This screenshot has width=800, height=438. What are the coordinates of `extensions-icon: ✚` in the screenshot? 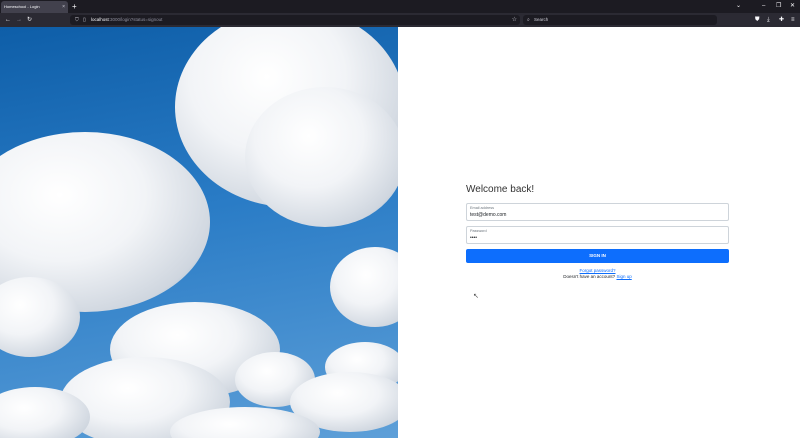 It's located at (781, 20).